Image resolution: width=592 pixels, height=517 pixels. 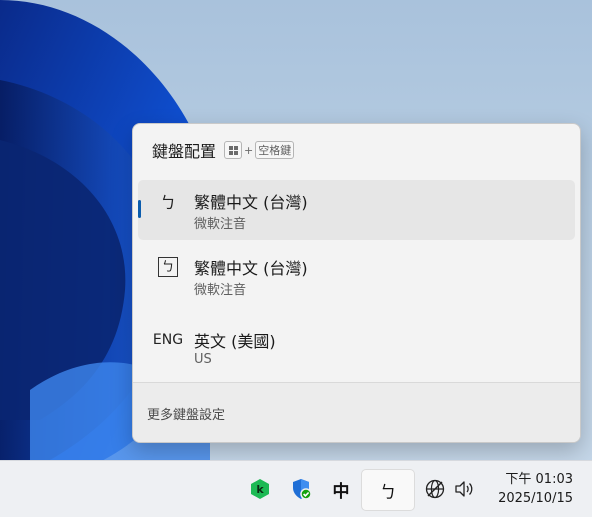 I want to click on keyboard-layout-indicator: ㄅ, so click(x=388, y=490).